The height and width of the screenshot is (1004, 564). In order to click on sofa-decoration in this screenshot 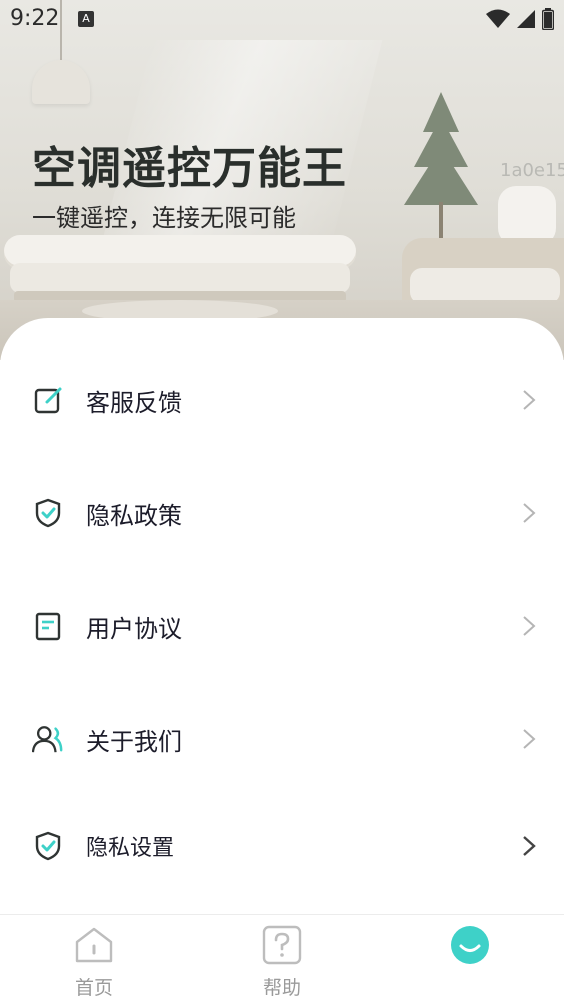, I will do `click(180, 270)`.